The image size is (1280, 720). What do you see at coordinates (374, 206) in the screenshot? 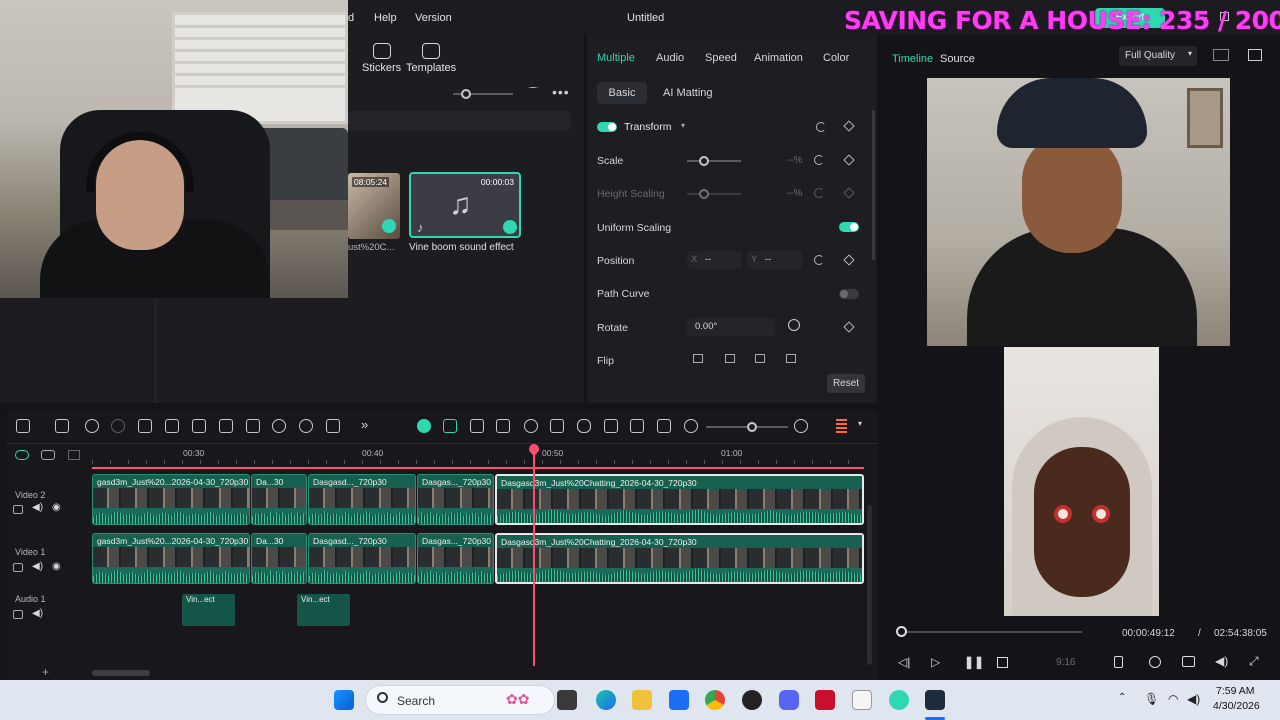
I see `media-item-video: 08:05:24` at bounding box center [374, 206].